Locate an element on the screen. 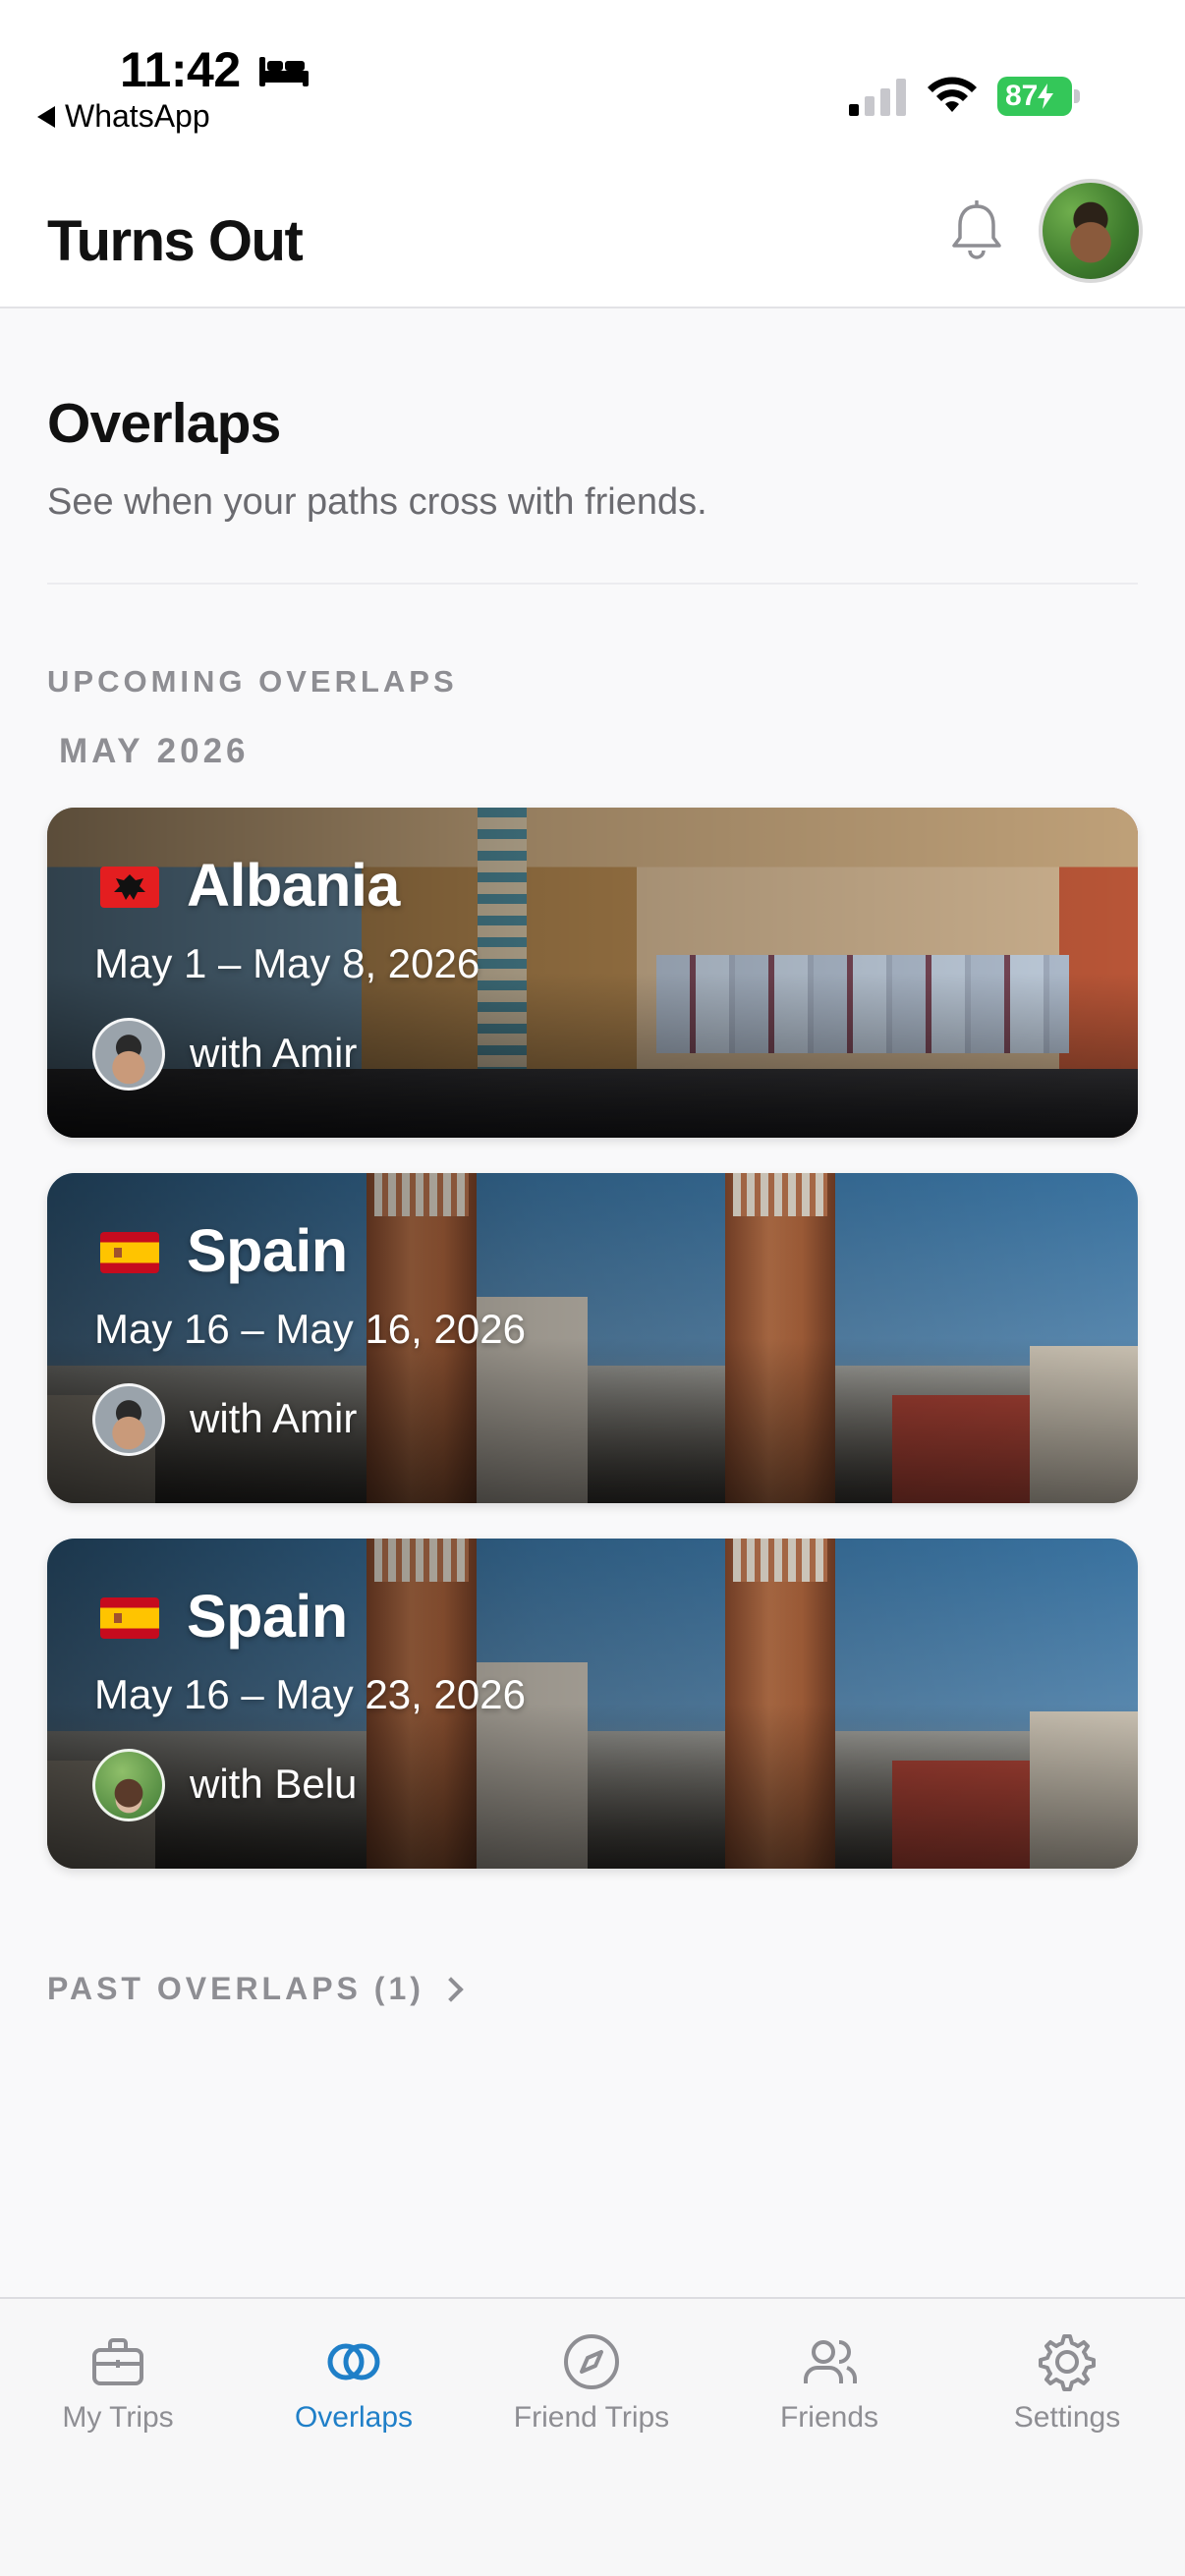 The height and width of the screenshot is (2576, 1185). page-subtitle: See when your paths cross with friends. is located at coordinates (377, 502).